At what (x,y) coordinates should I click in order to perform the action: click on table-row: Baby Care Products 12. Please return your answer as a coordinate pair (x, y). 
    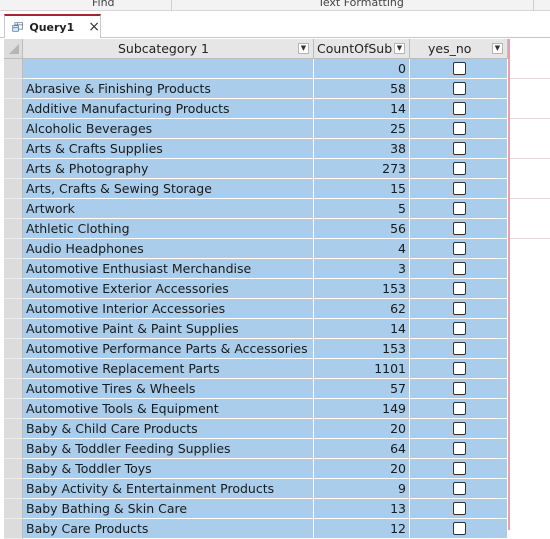
    Looking at the image, I should click on (256, 529).